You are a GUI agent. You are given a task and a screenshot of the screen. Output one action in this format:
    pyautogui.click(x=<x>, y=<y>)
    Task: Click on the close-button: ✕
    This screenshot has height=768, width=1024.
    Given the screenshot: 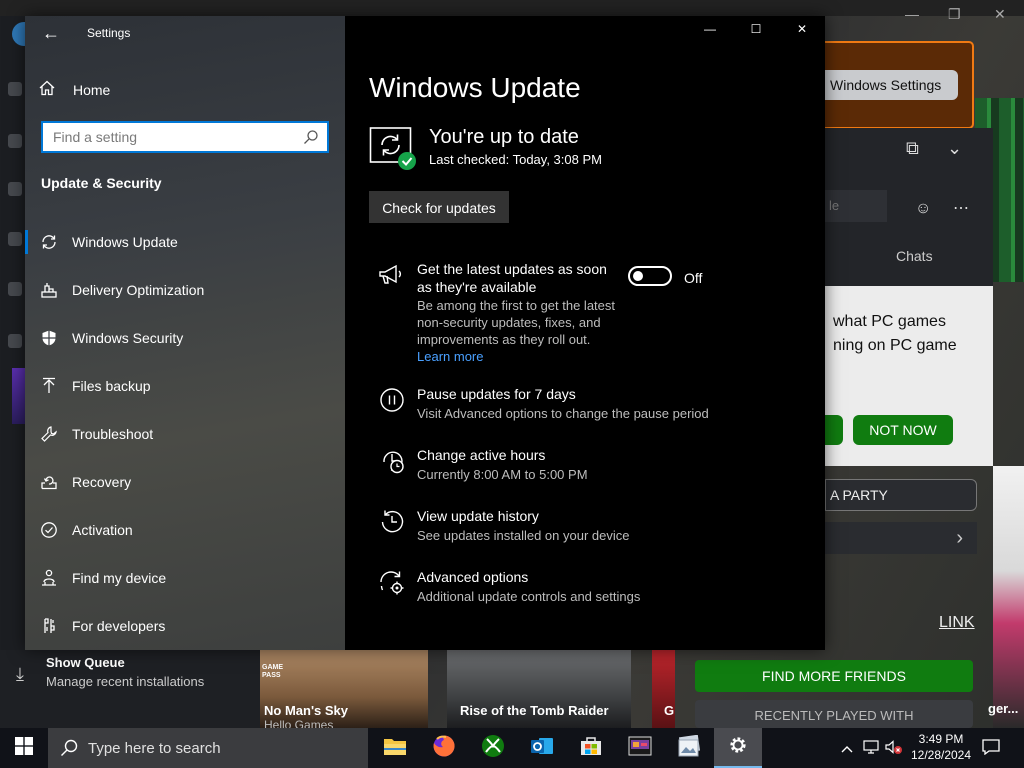 What is the action you would take?
    pyautogui.click(x=802, y=33)
    